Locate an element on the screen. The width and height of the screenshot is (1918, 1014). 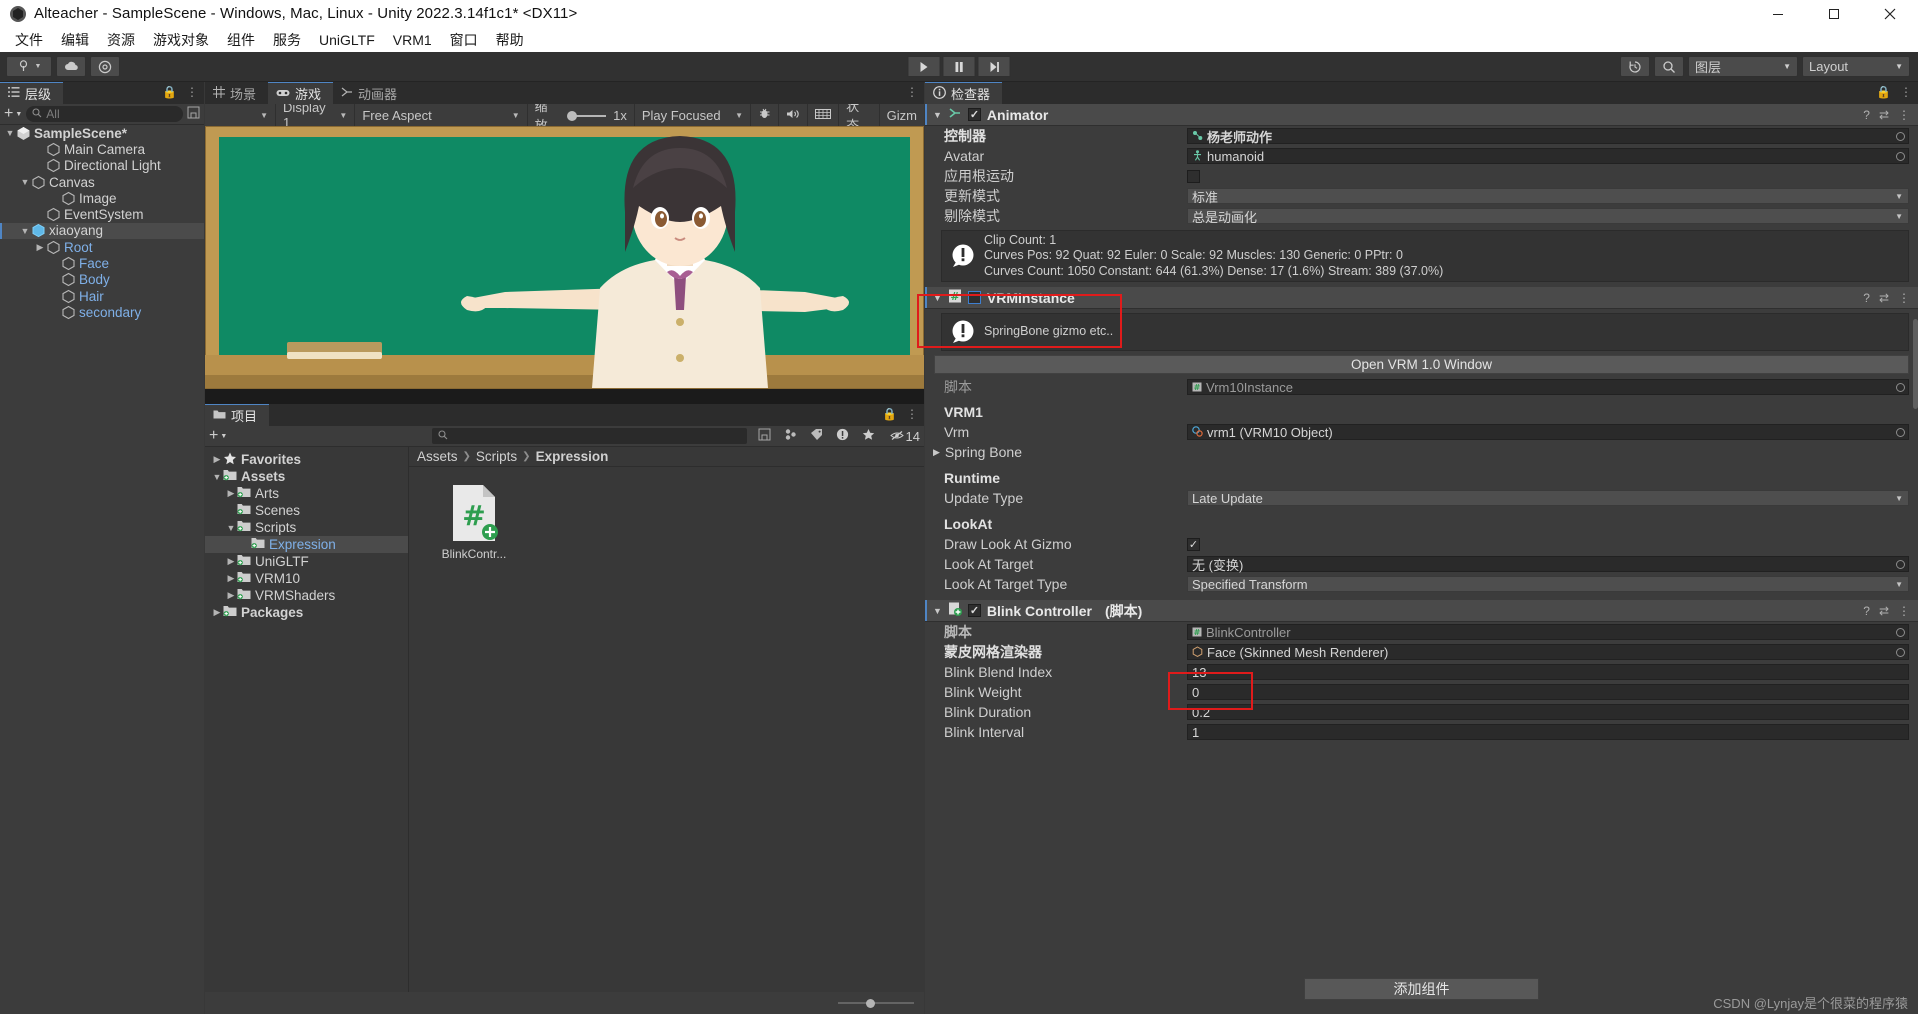
scale-slider: 缩放 1x is located at coordinates (581, 116).